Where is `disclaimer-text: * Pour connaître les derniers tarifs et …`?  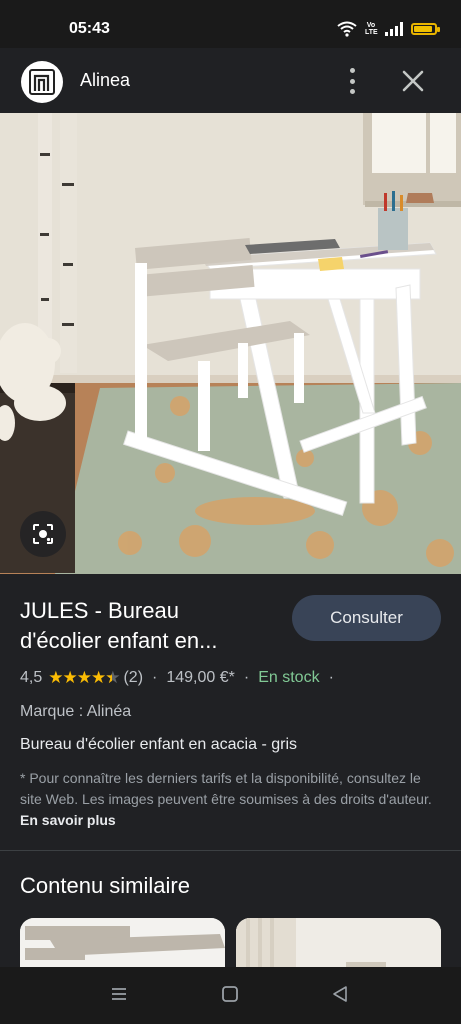
disclaimer-text: * Pour connaître les derniers tarifs et … is located at coordinates (226, 788).